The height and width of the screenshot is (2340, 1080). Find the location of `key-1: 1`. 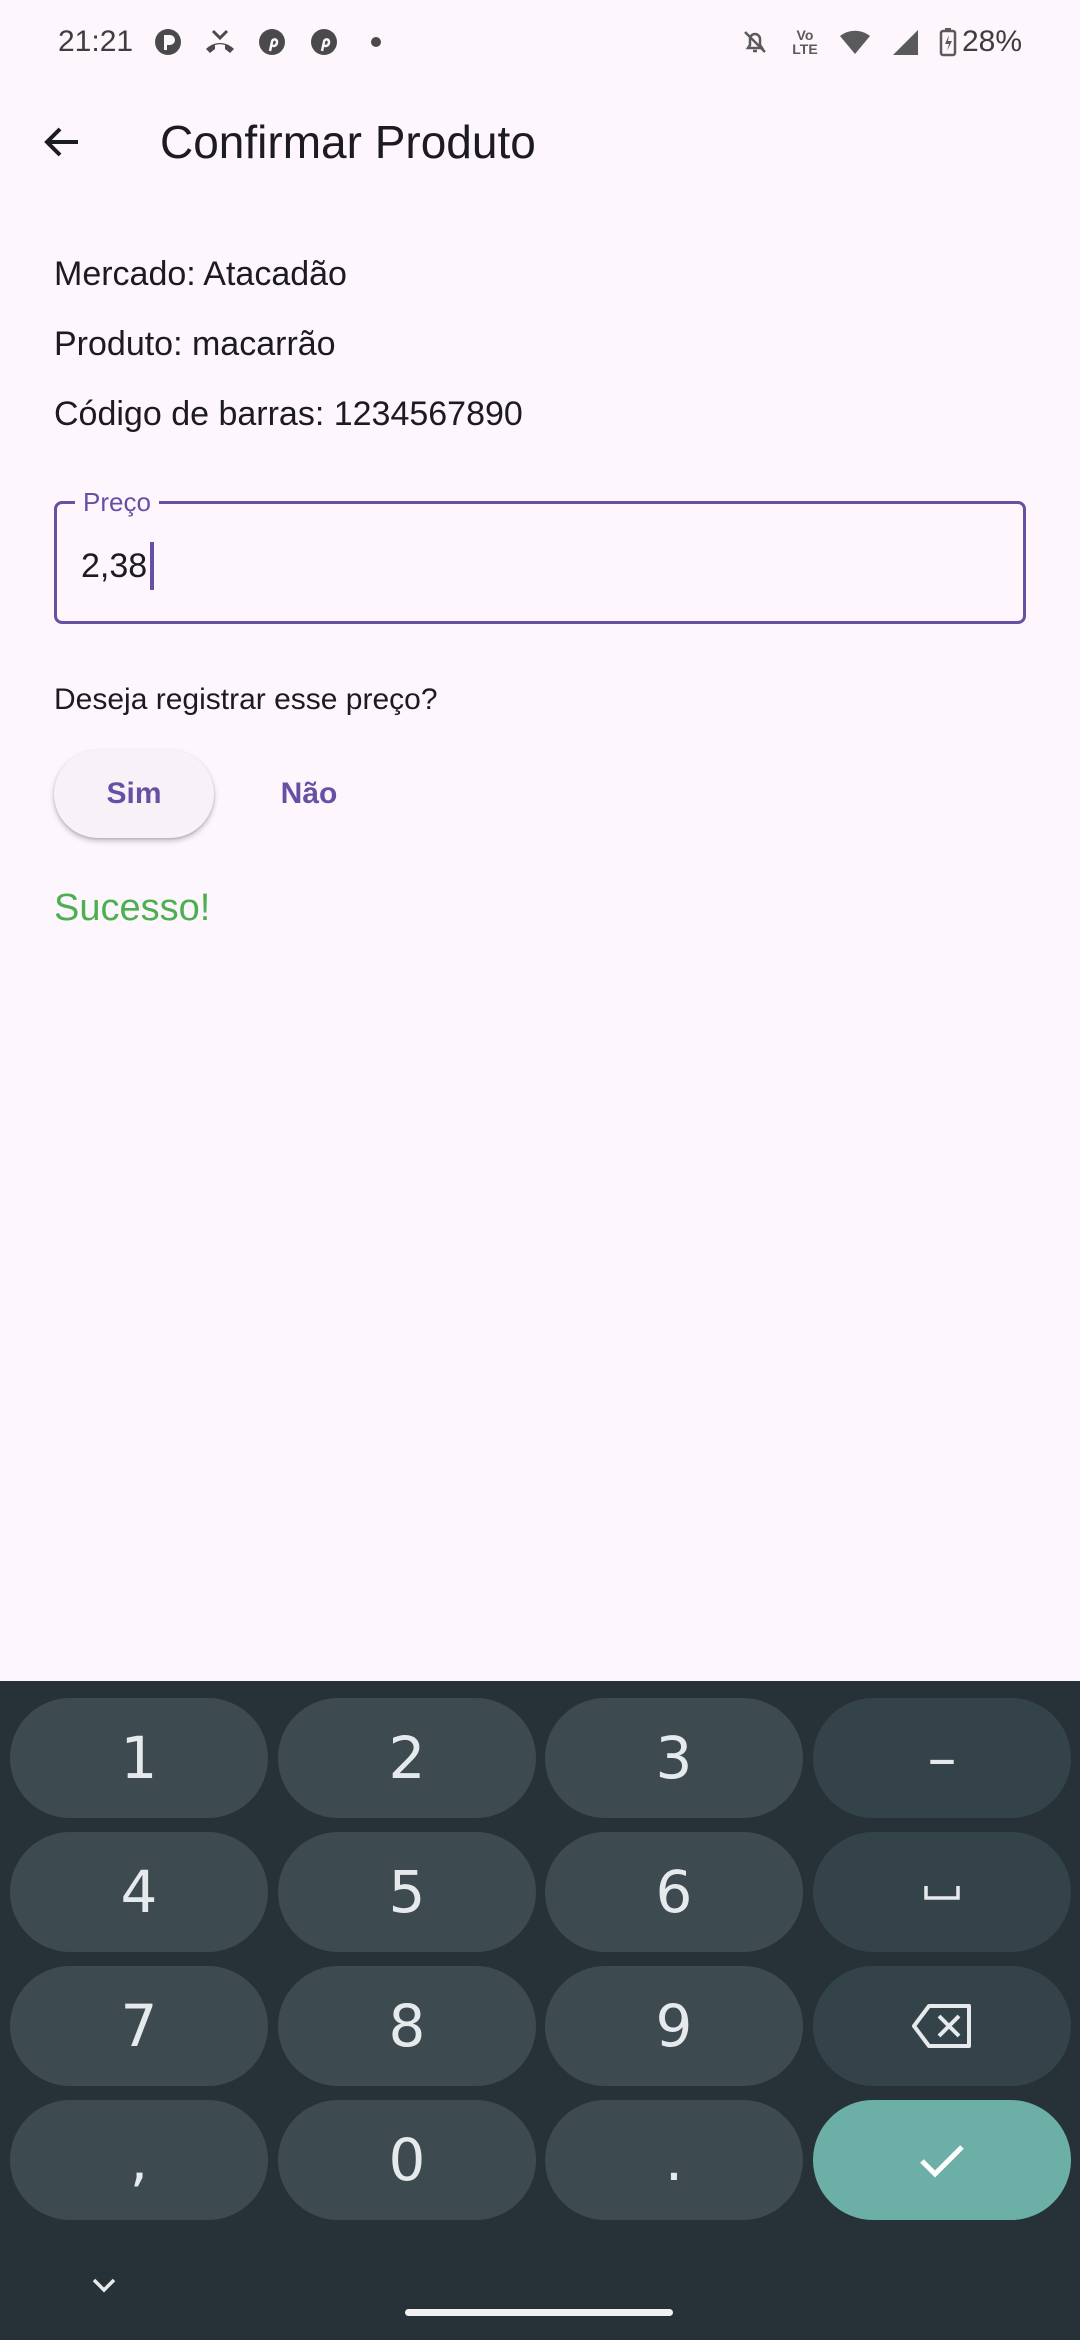

key-1: 1 is located at coordinates (139, 1758).